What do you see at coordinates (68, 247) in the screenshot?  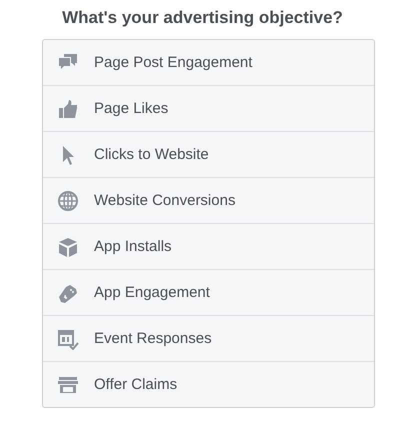 I see `box-icon` at bounding box center [68, 247].